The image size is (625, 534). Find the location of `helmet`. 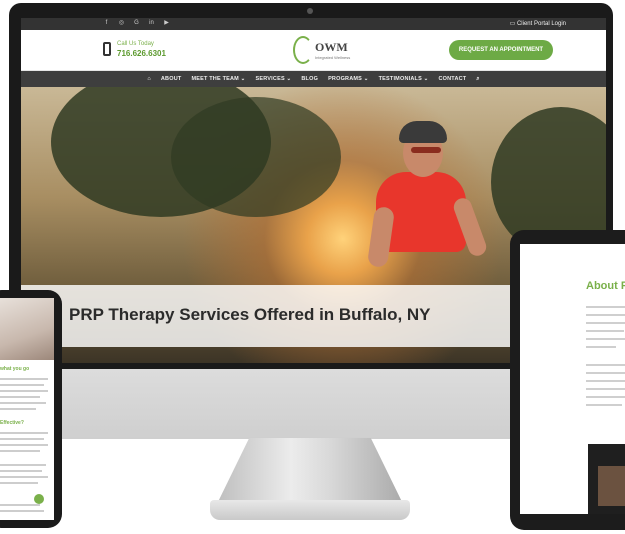

helmet is located at coordinates (423, 132).